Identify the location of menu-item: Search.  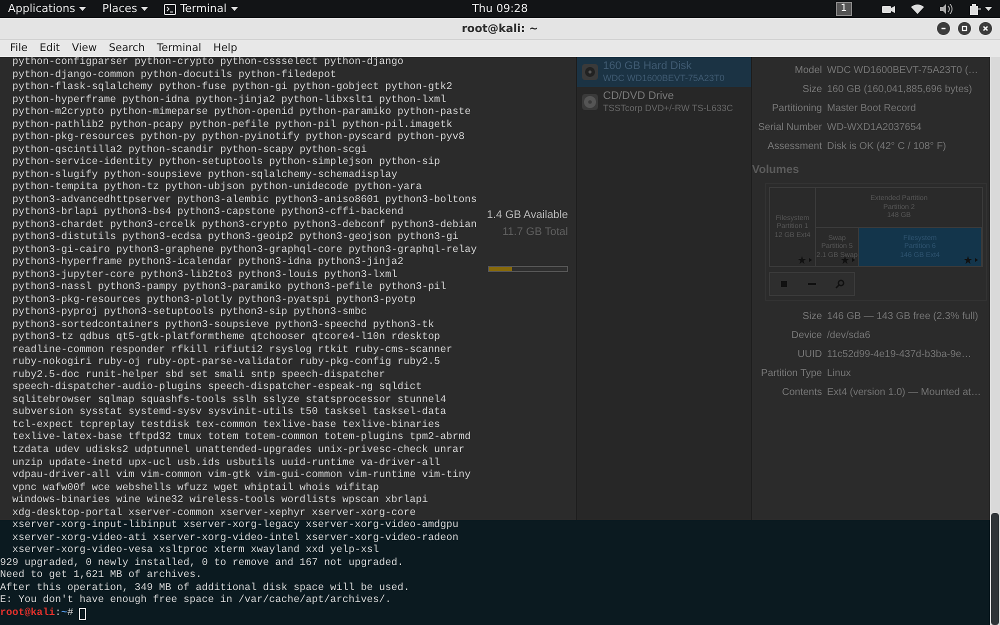
(126, 48).